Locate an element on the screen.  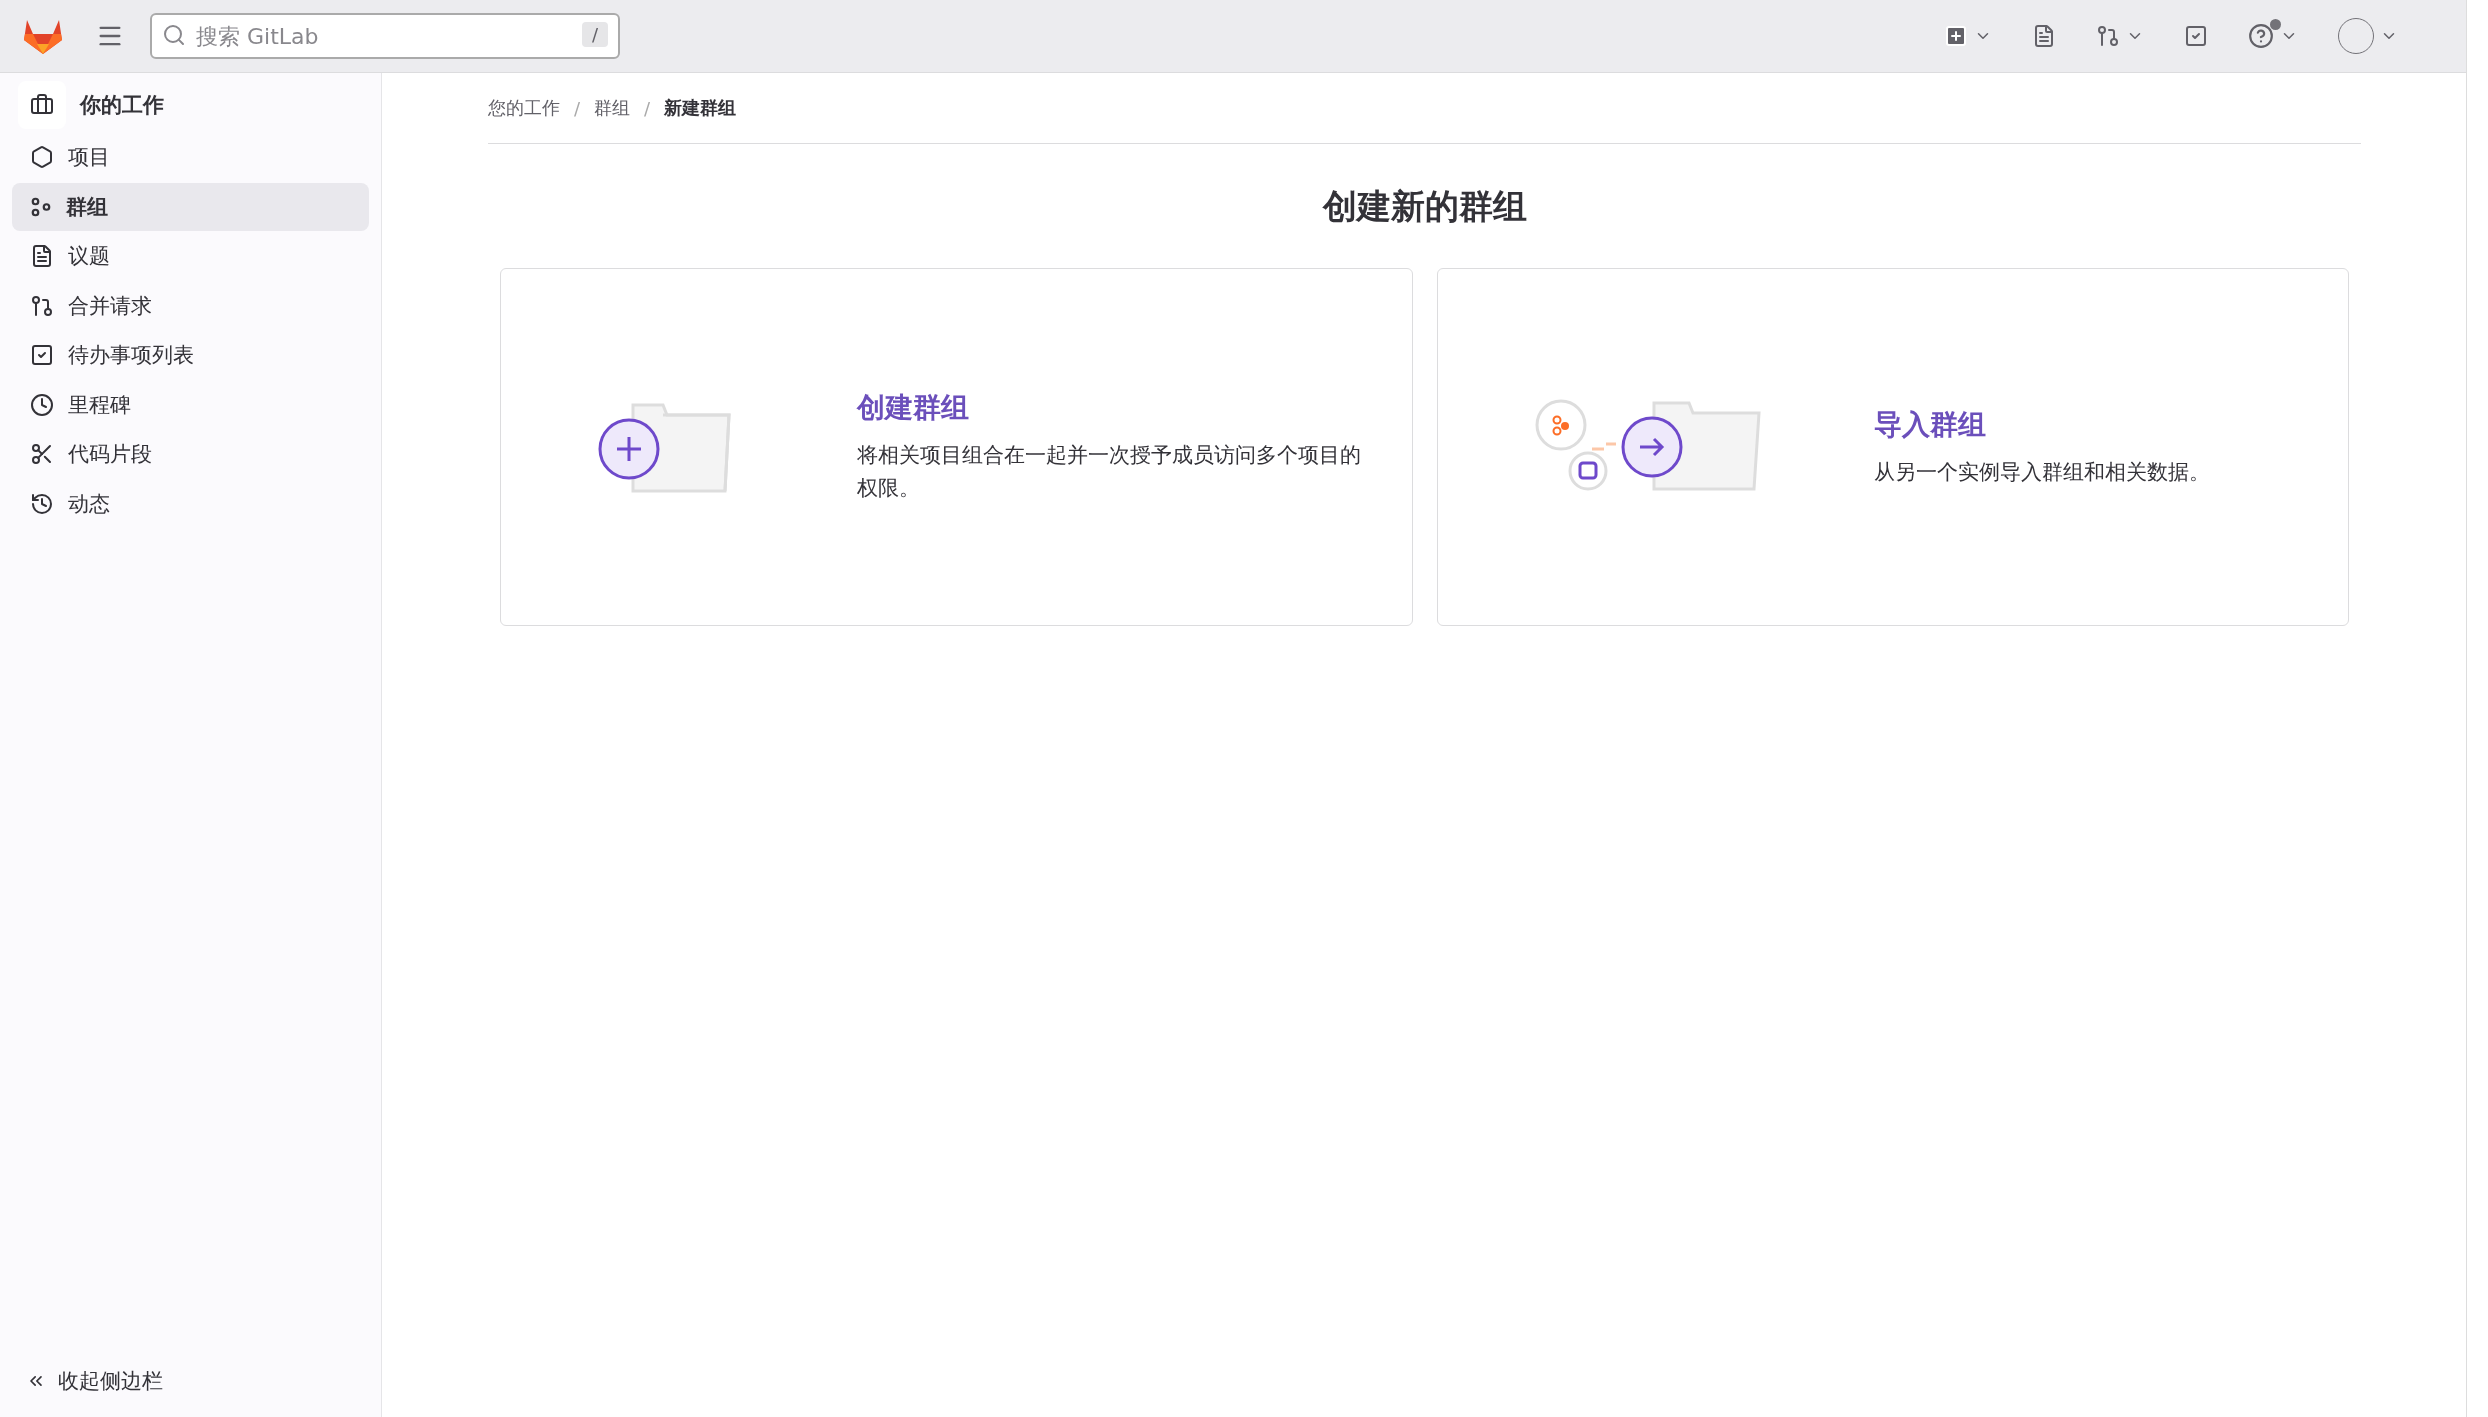
plus-square-icon is located at coordinates (1956, 36).